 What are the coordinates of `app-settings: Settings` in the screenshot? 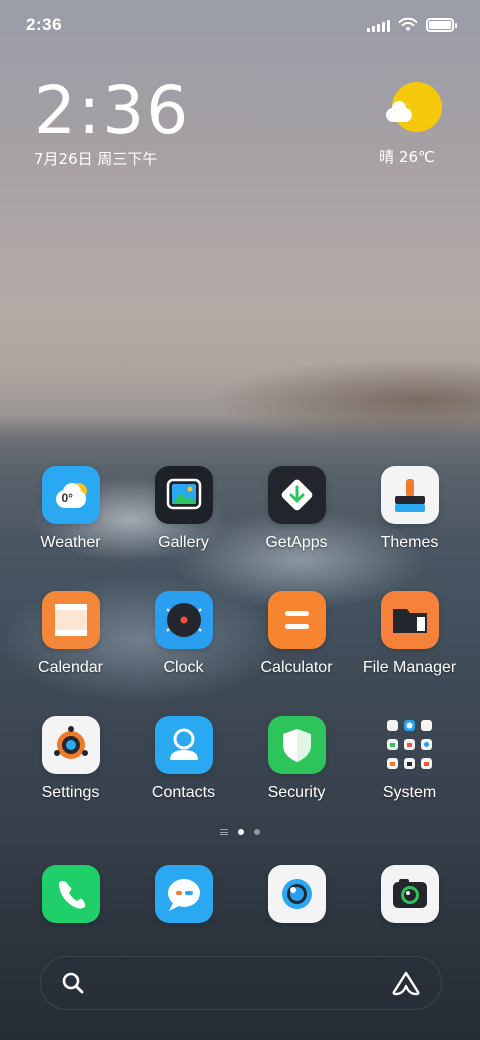 It's located at (70, 778).